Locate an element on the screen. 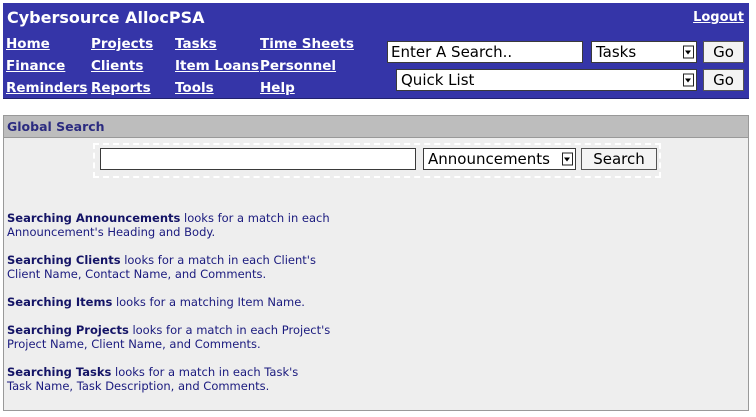 The width and height of the screenshot is (756, 417). nav-reports: Reports is located at coordinates (121, 88).